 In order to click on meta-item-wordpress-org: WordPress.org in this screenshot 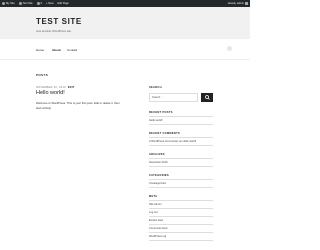, I will do `click(181, 236)`.